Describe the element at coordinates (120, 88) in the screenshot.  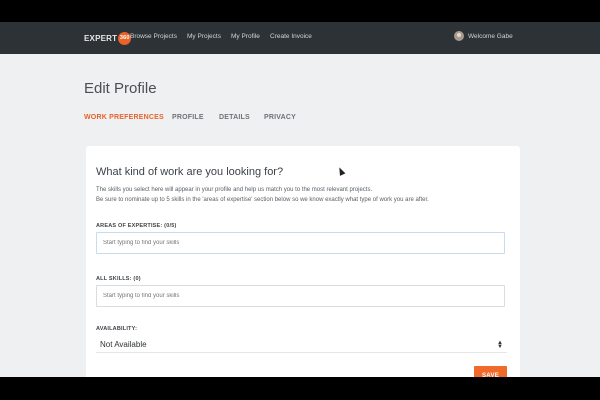
I see `page-title: Edit Profile` at that location.